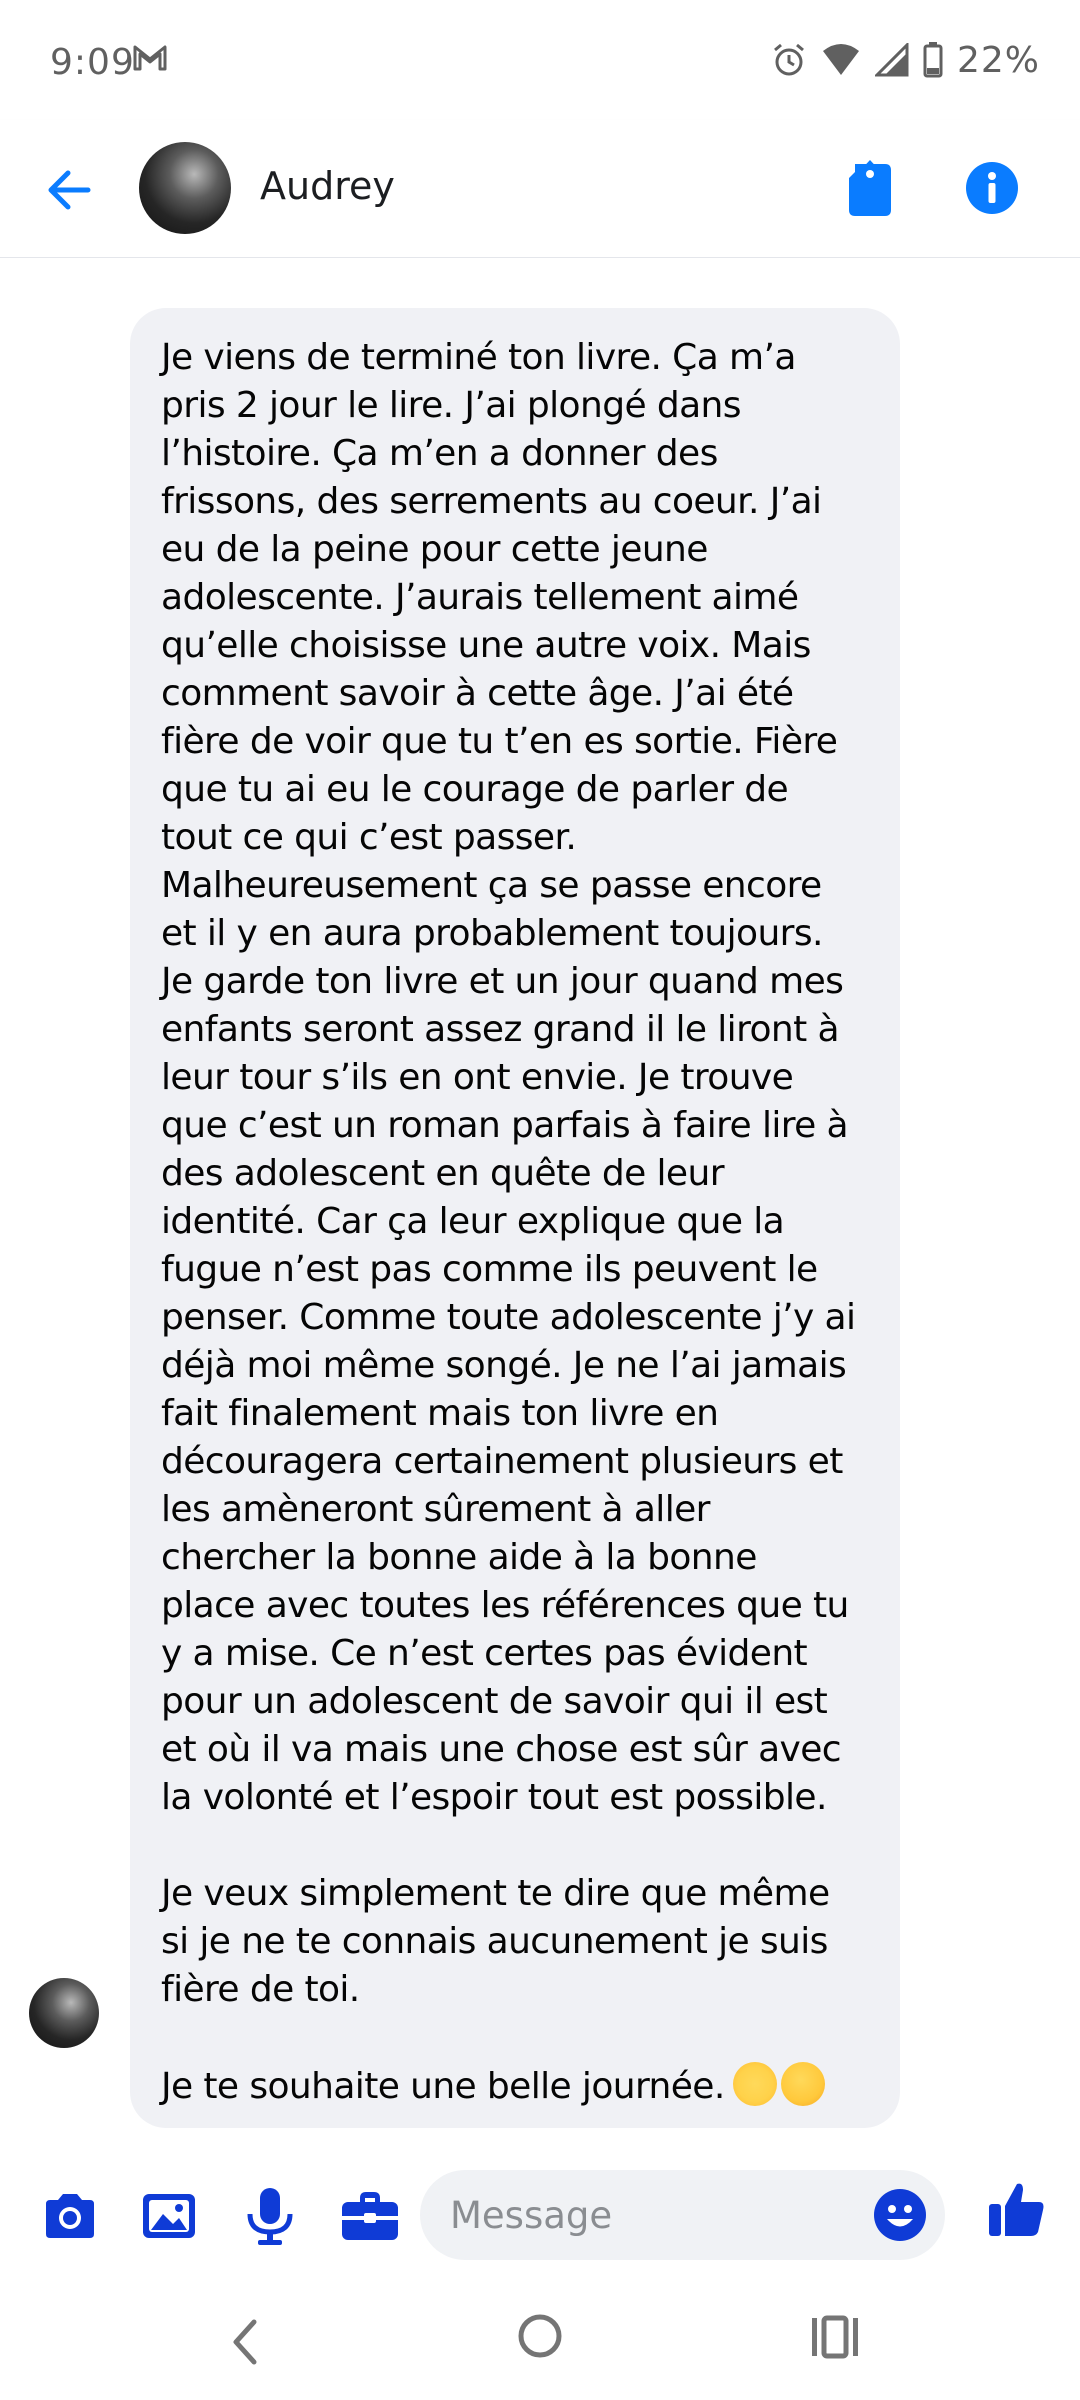 The width and height of the screenshot is (1080, 2400). What do you see at coordinates (70, 2216) in the screenshot?
I see `camera-icon` at bounding box center [70, 2216].